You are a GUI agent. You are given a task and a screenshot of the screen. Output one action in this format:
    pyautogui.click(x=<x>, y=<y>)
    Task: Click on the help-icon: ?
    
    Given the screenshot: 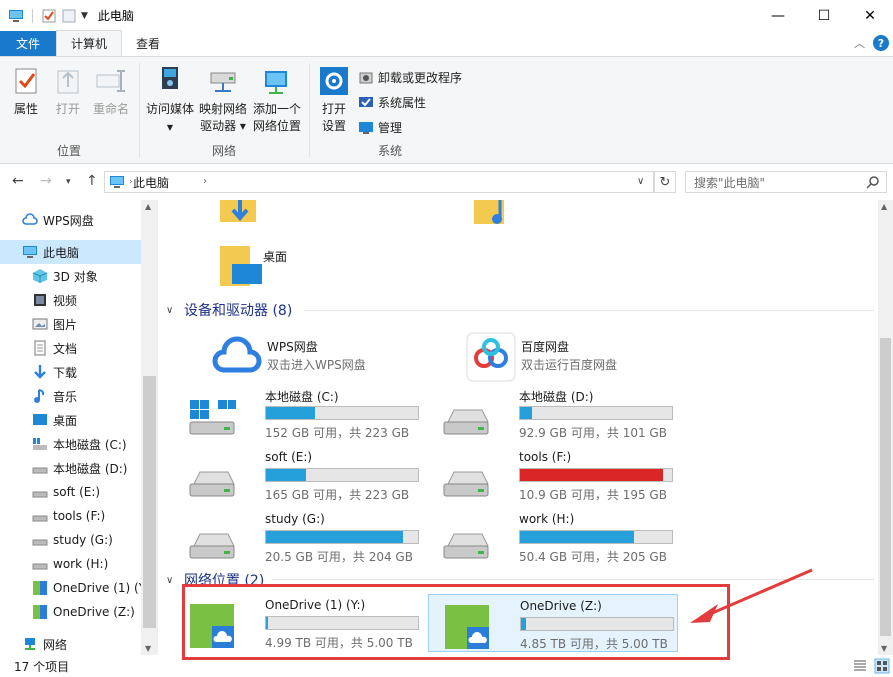 What is the action you would take?
    pyautogui.click(x=881, y=43)
    